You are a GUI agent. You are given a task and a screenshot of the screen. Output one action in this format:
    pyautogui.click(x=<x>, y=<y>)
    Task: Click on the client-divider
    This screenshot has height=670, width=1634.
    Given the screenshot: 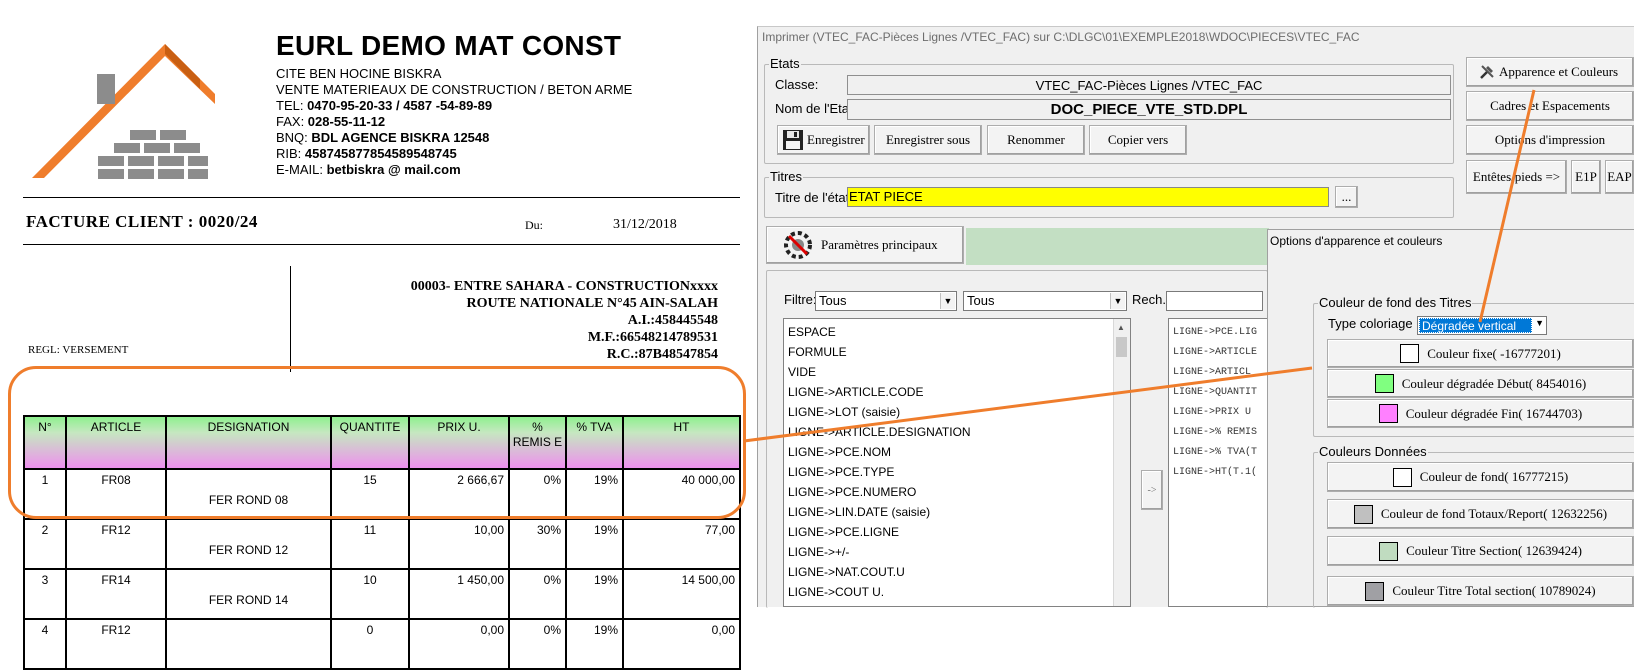 What is the action you would take?
    pyautogui.click(x=290, y=319)
    